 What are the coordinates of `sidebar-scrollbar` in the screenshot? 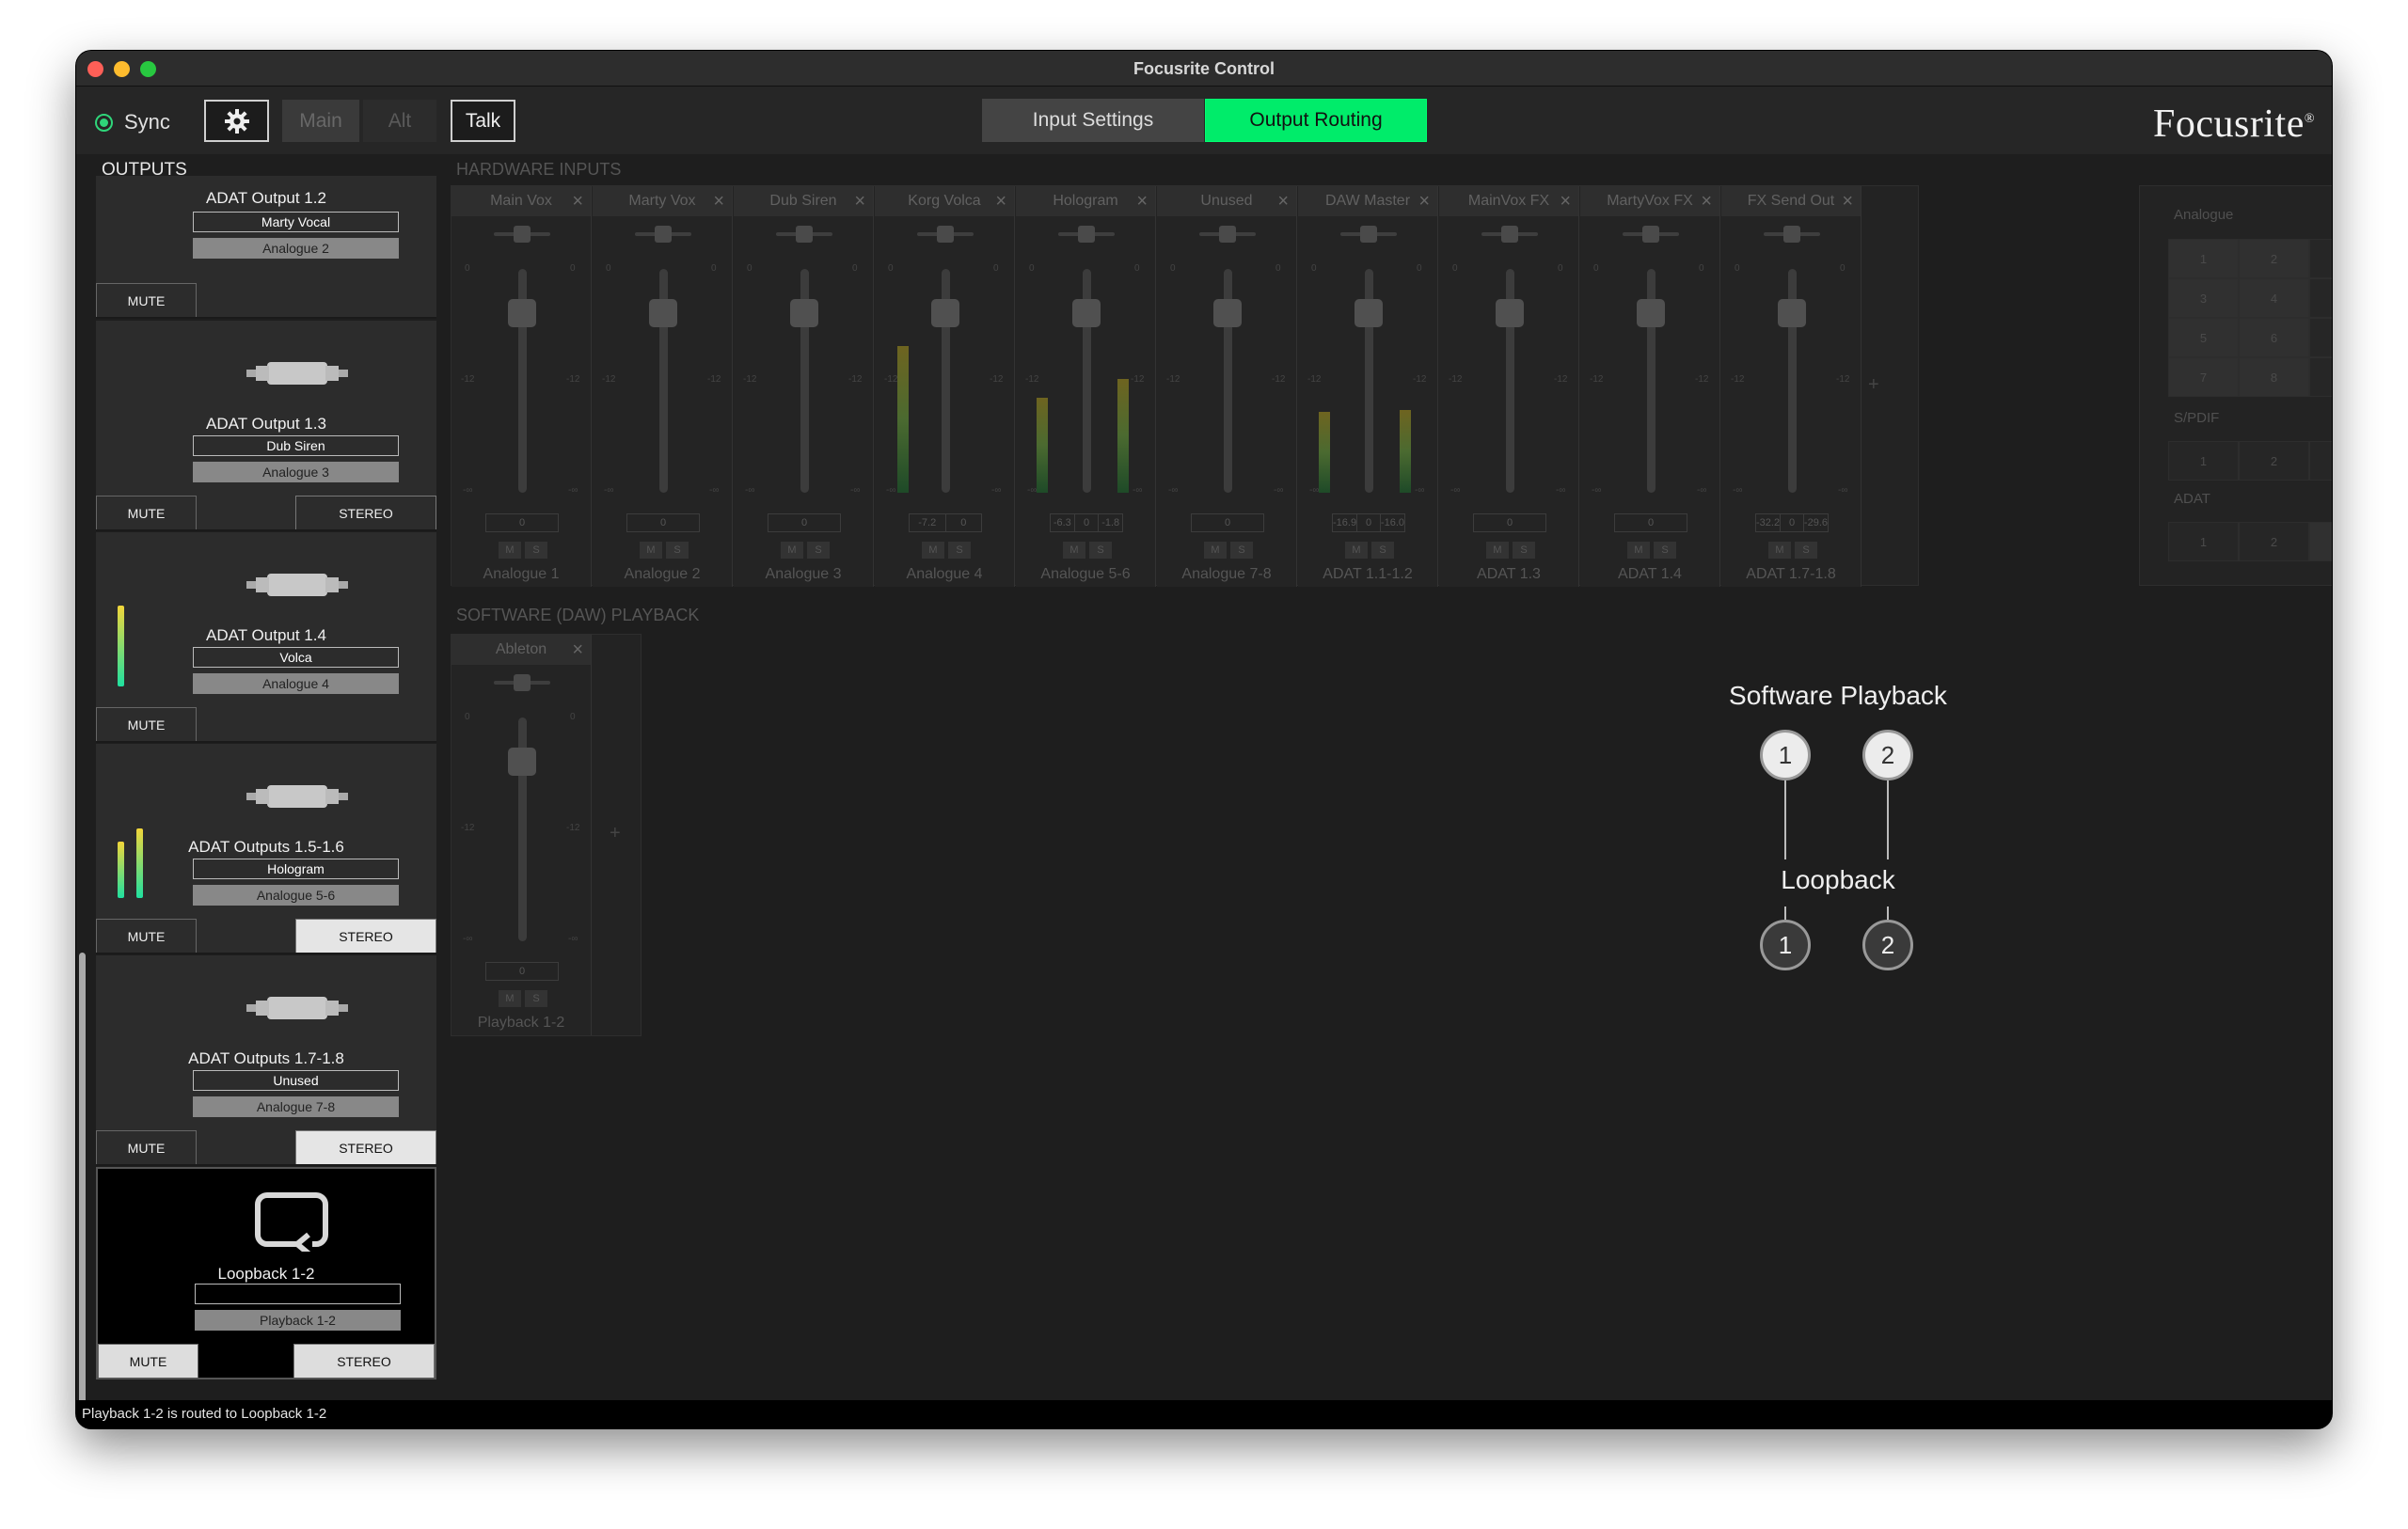 It's located at (83, 1182).